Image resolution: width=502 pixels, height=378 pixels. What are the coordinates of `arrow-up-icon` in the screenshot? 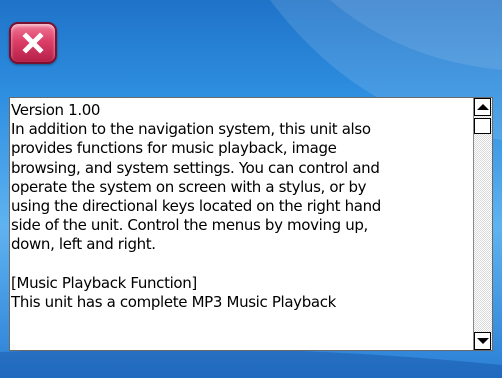 It's located at (482, 107).